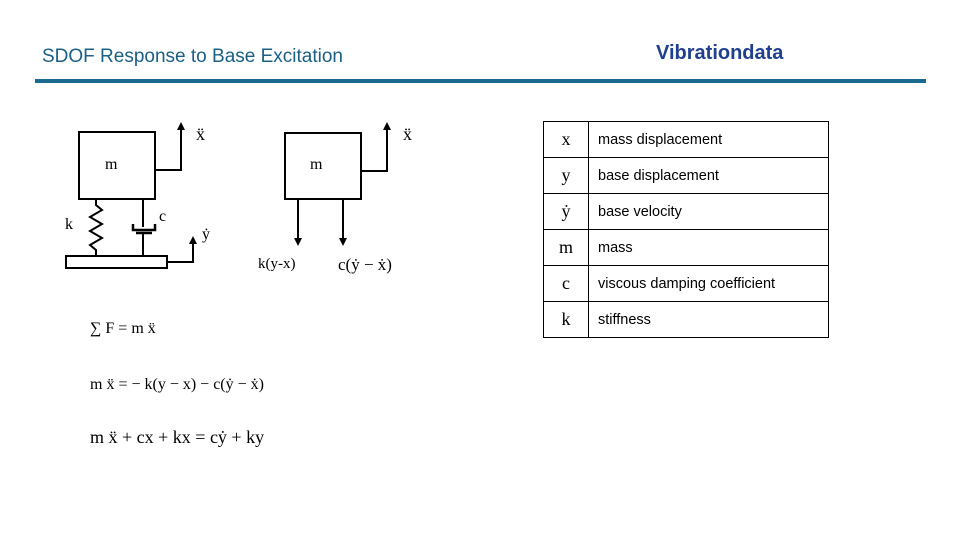  Describe the element at coordinates (96, 227) in the screenshot. I see `spring` at that location.